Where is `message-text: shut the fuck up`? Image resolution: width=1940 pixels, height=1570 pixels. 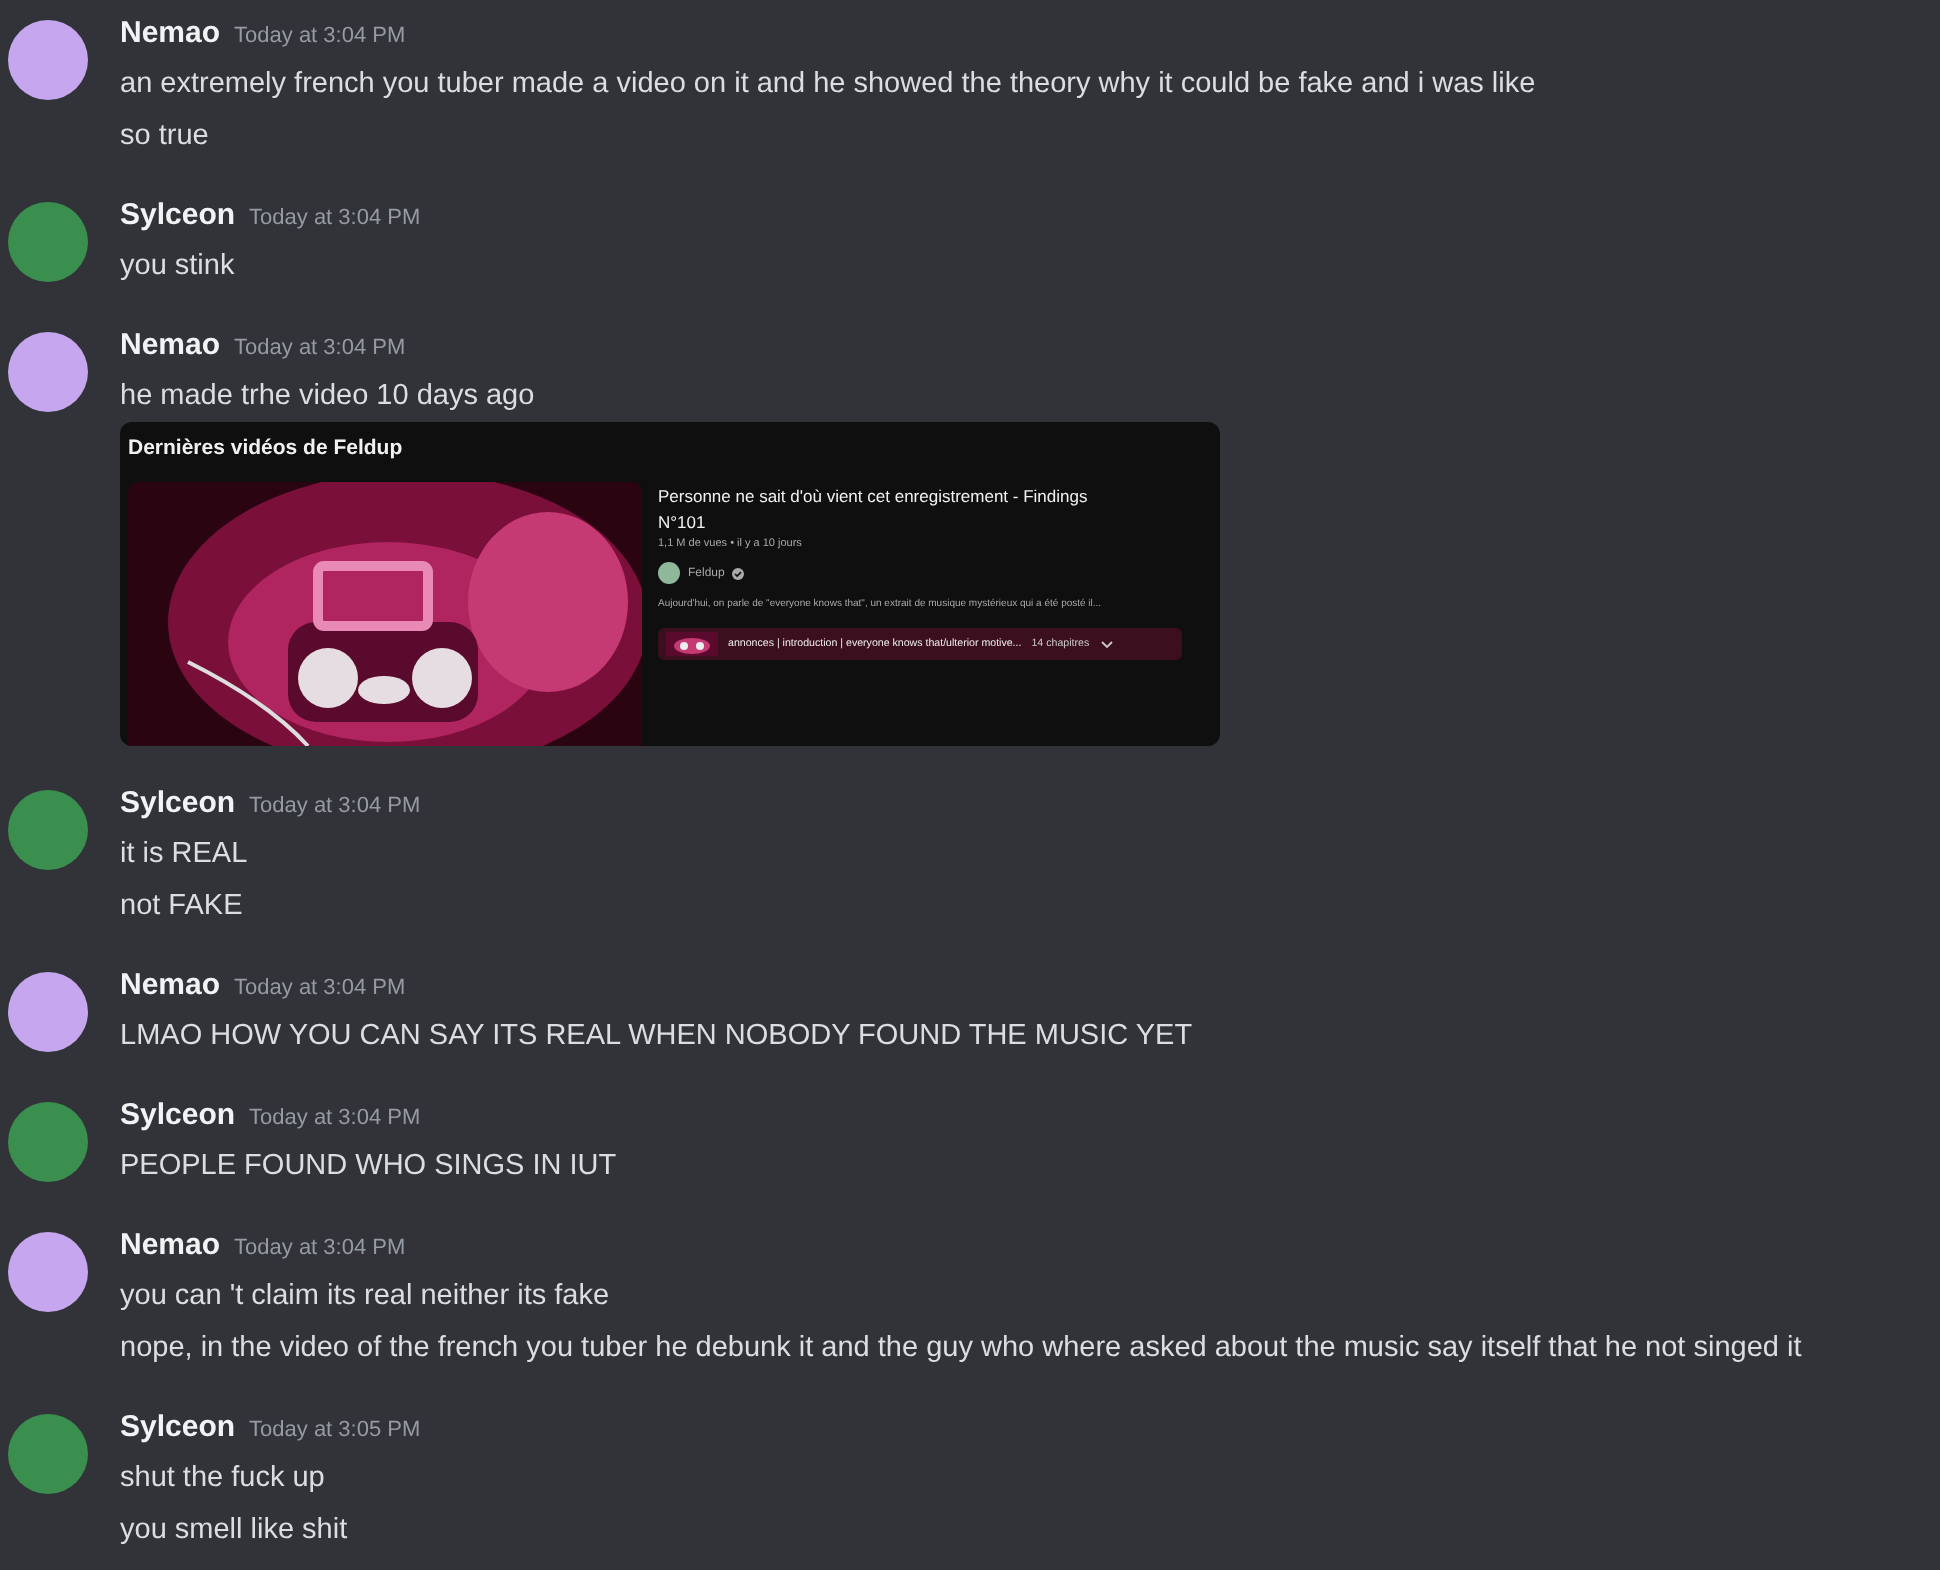
message-text: shut the fuck up is located at coordinates (223, 1479).